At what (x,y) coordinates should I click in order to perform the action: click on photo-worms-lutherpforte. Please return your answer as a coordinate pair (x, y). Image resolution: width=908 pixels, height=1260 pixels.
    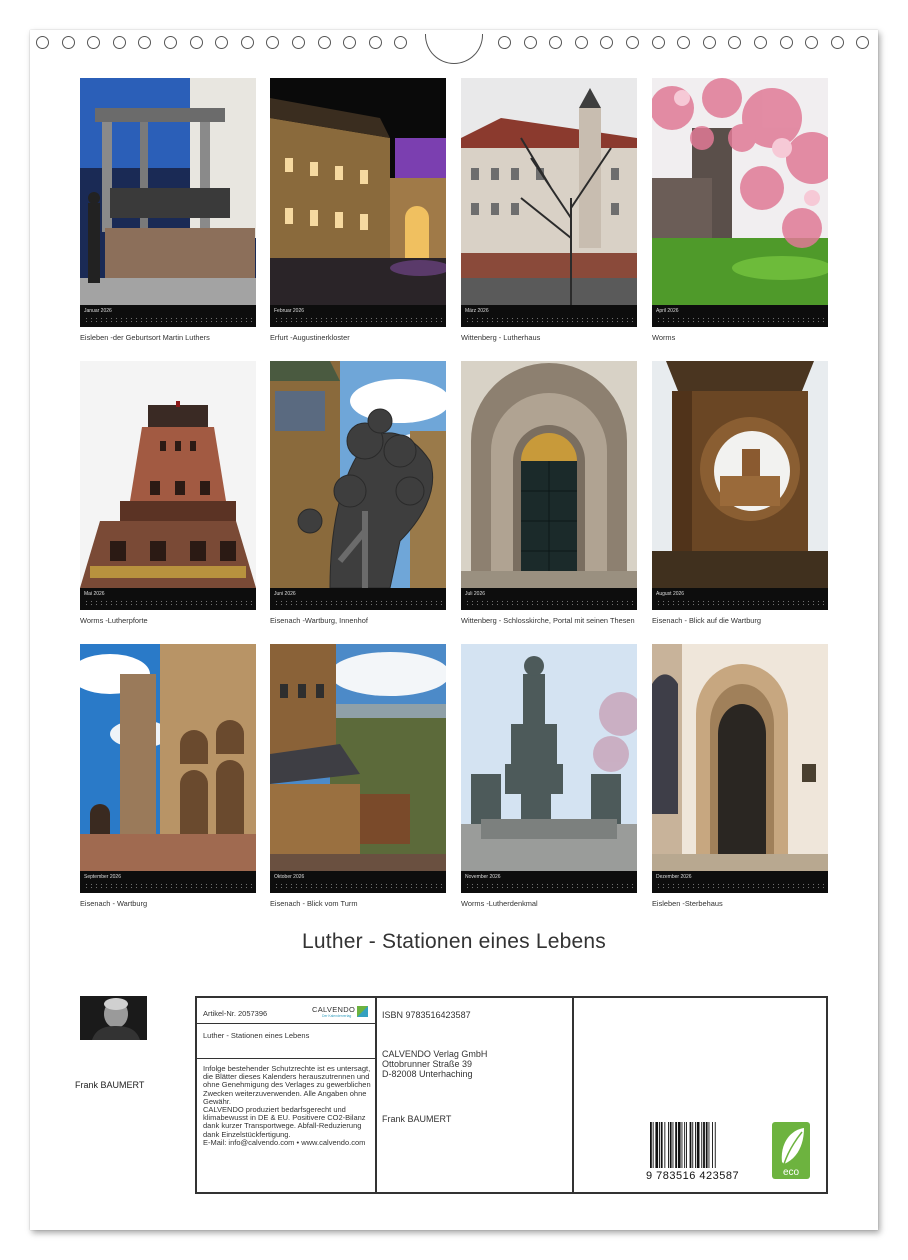
    Looking at the image, I should click on (168, 474).